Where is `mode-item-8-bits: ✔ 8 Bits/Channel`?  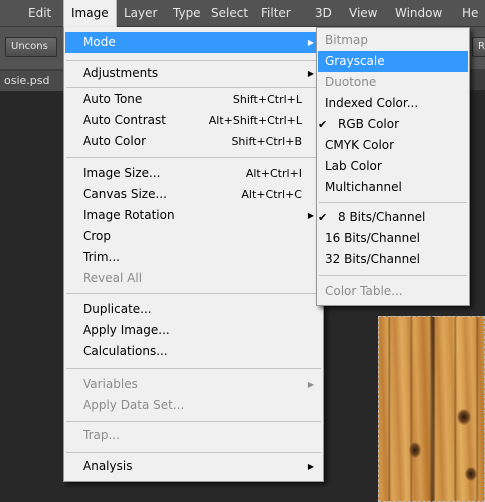
mode-item-8-bits: ✔ 8 Bits/Channel is located at coordinates (393, 217).